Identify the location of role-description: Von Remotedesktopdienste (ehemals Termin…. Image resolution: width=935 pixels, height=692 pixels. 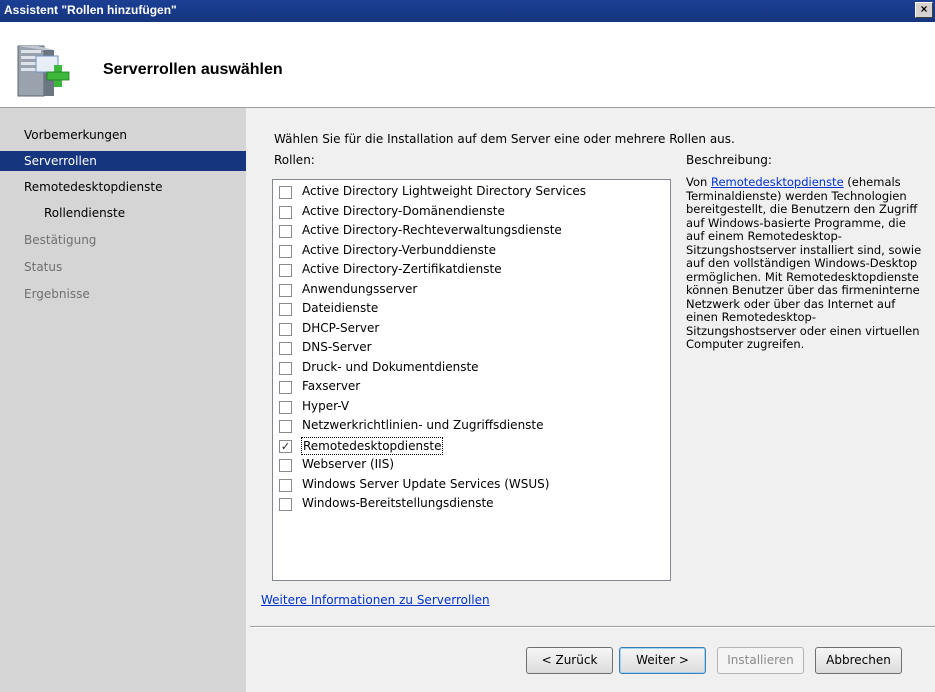
(804, 263).